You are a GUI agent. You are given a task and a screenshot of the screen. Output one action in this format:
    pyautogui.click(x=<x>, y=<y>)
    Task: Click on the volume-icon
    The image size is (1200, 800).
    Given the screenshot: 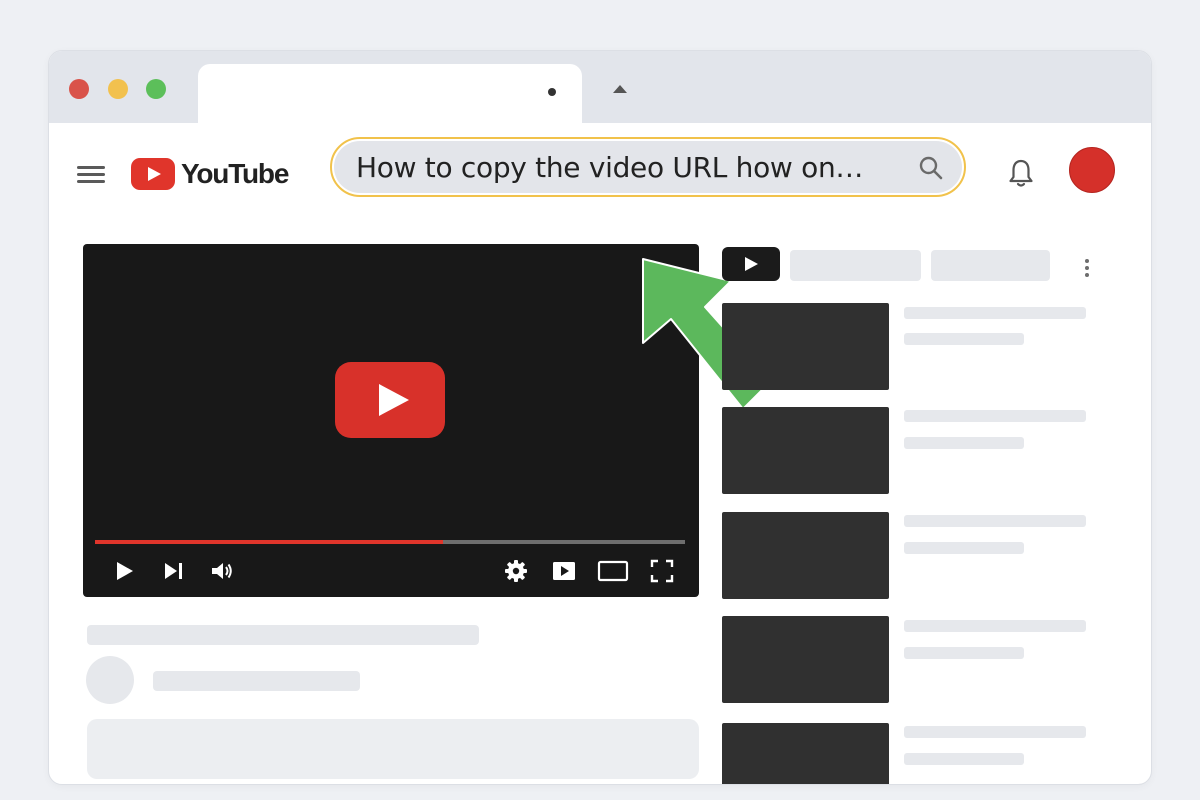 What is the action you would take?
    pyautogui.click(x=222, y=571)
    